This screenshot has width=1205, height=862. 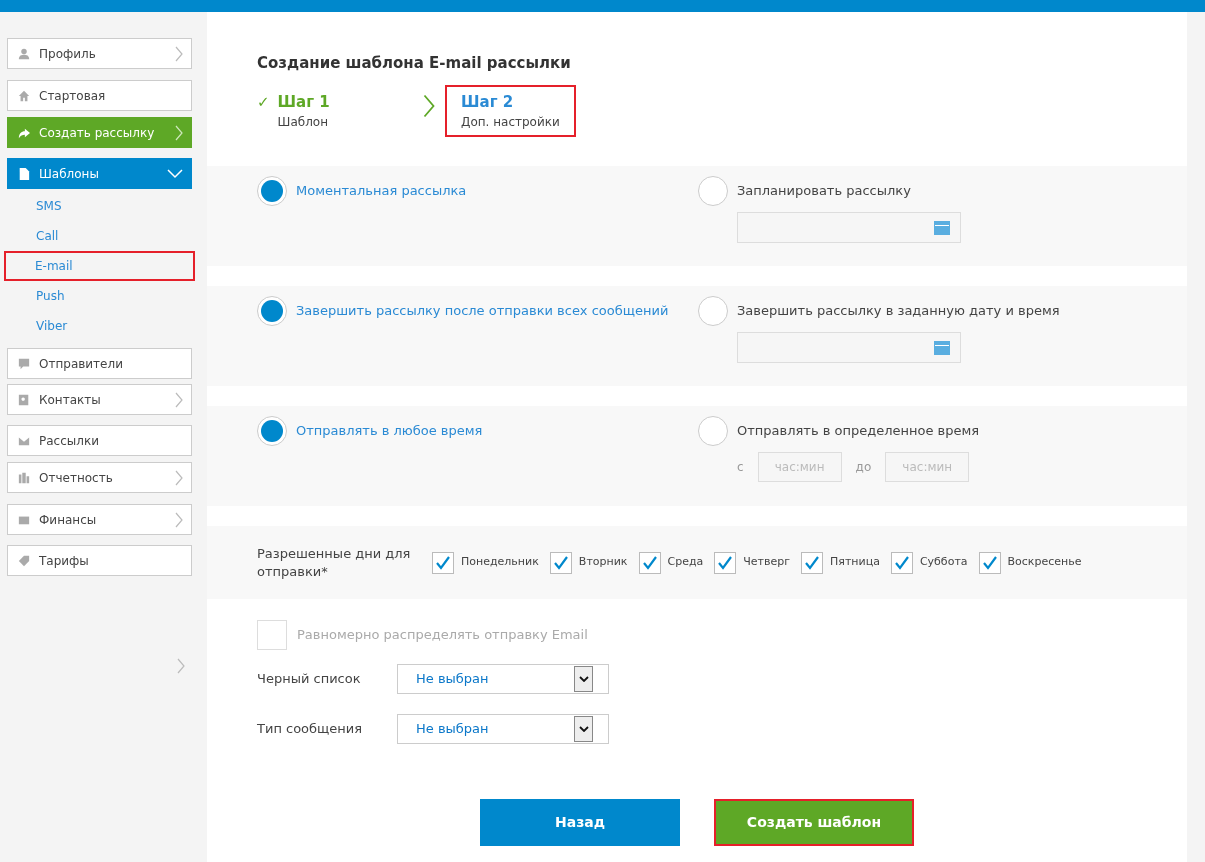 What do you see at coordinates (24, 560) in the screenshot?
I see `tag-icon` at bounding box center [24, 560].